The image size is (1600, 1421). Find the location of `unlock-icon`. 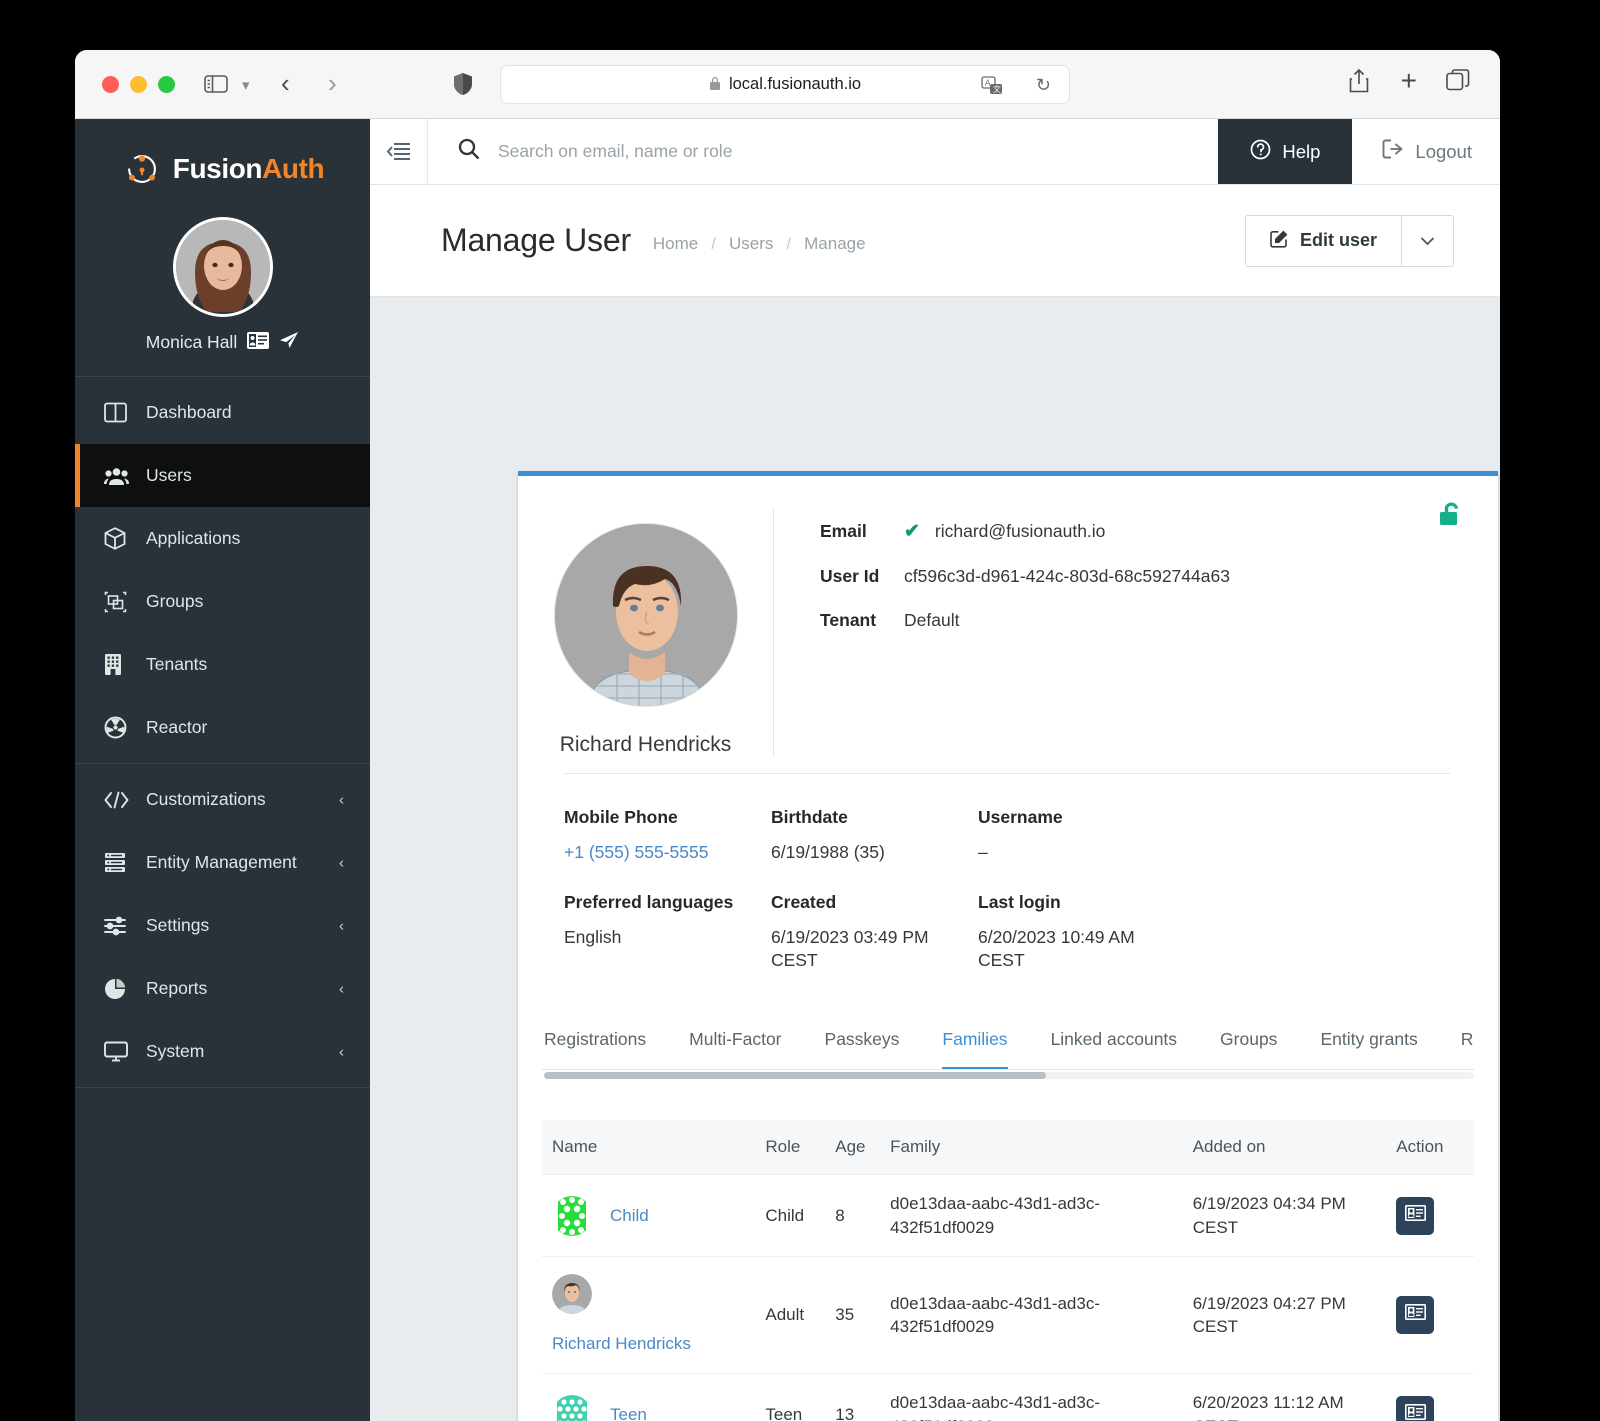

unlock-icon is located at coordinates (1451, 517).